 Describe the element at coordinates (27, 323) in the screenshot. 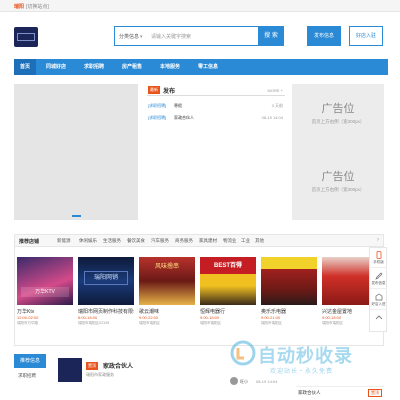

I see `store-address: 瑞阳市万华路` at that location.